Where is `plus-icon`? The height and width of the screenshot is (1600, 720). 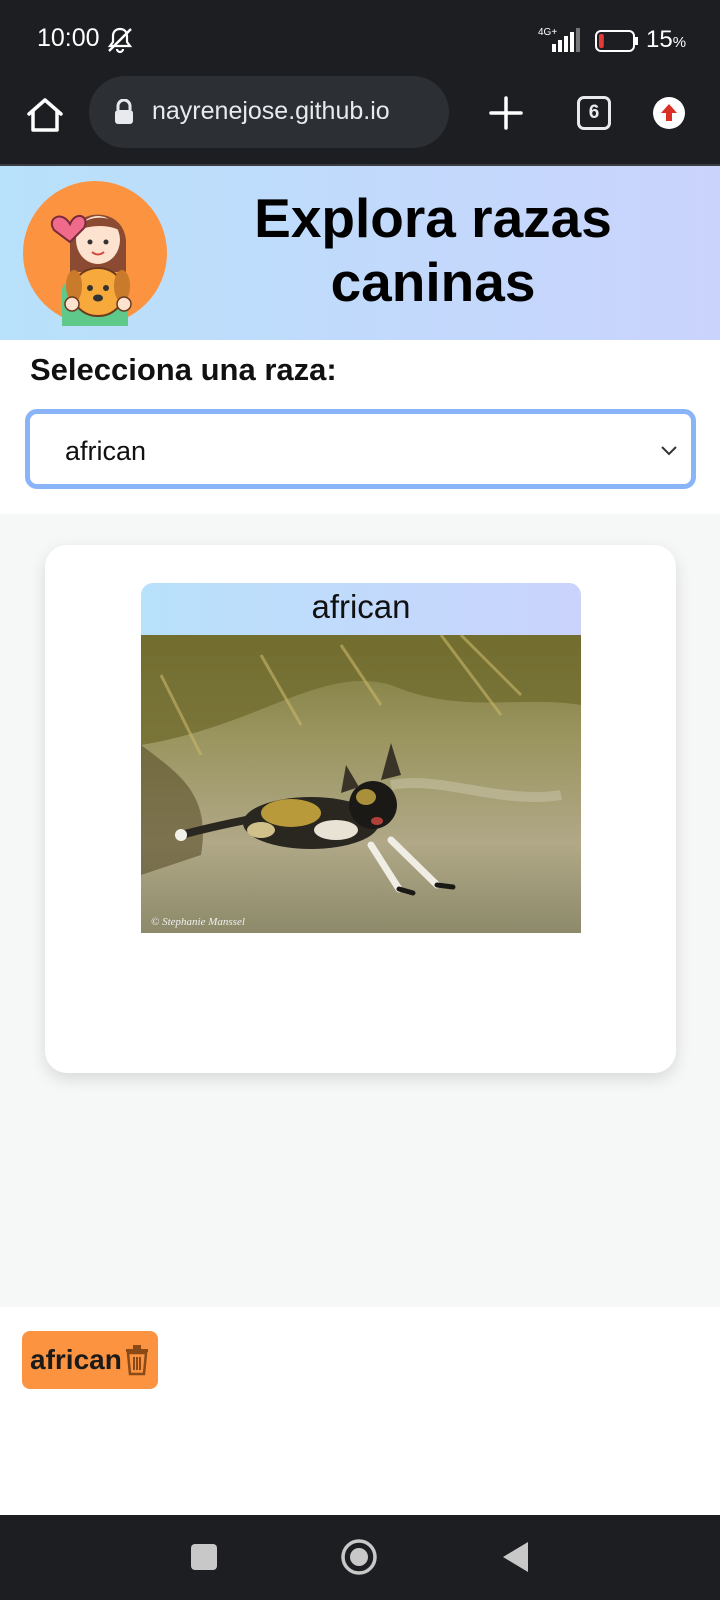 plus-icon is located at coordinates (506, 113).